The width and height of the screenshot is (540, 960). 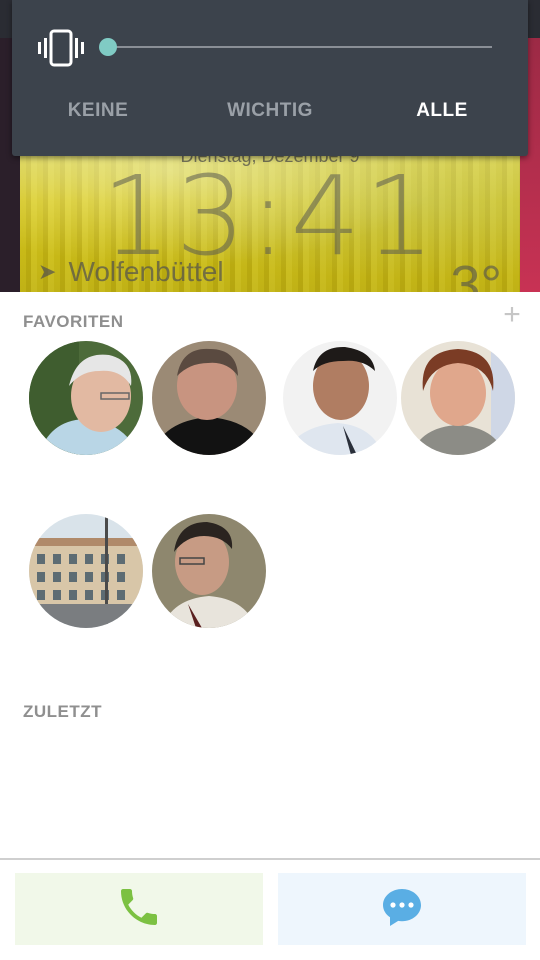 I want to click on mode-all-tab: ALLE, so click(x=442, y=118).